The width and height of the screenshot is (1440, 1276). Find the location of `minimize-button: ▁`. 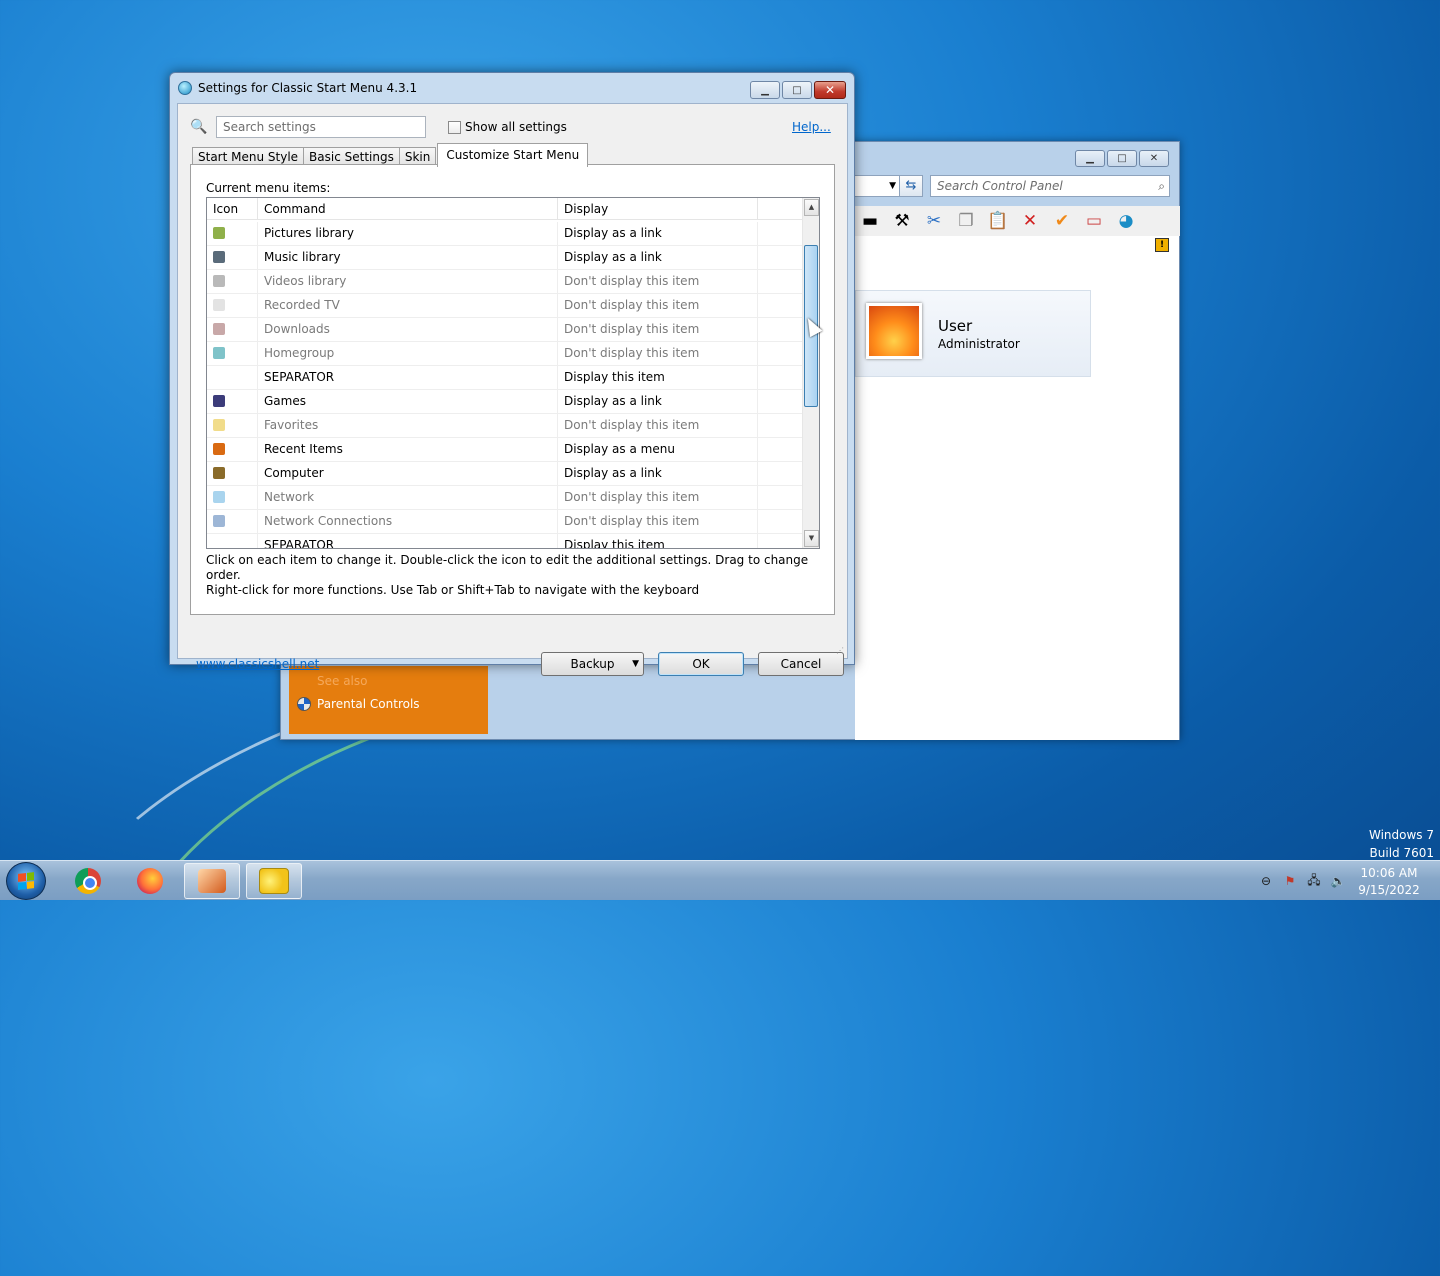

minimize-button: ▁ is located at coordinates (765, 90).